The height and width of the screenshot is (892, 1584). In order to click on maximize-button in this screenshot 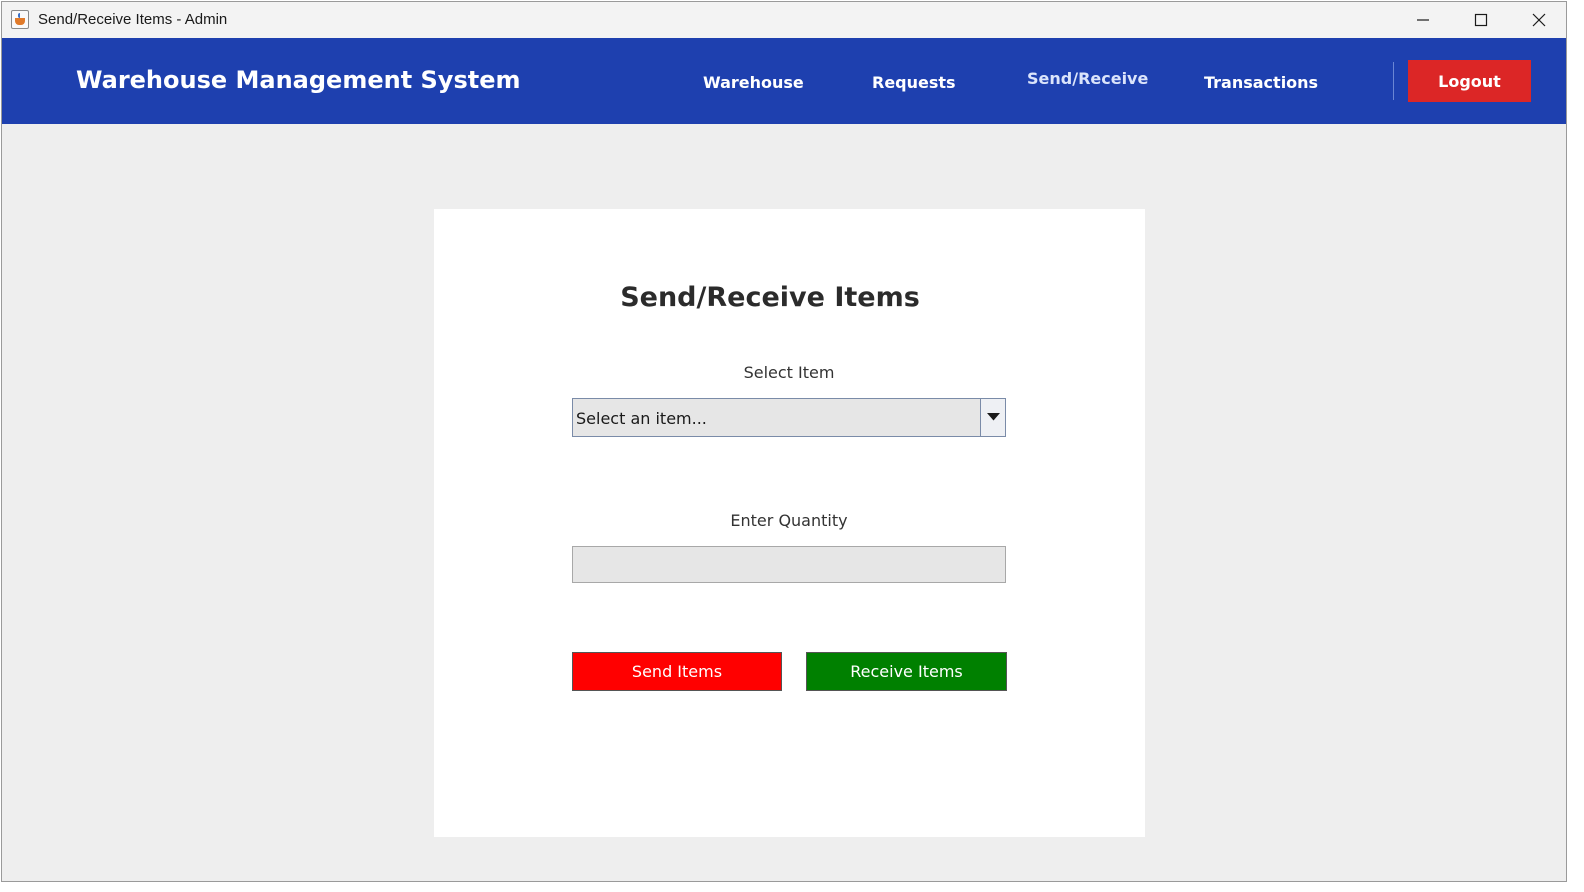, I will do `click(1481, 20)`.